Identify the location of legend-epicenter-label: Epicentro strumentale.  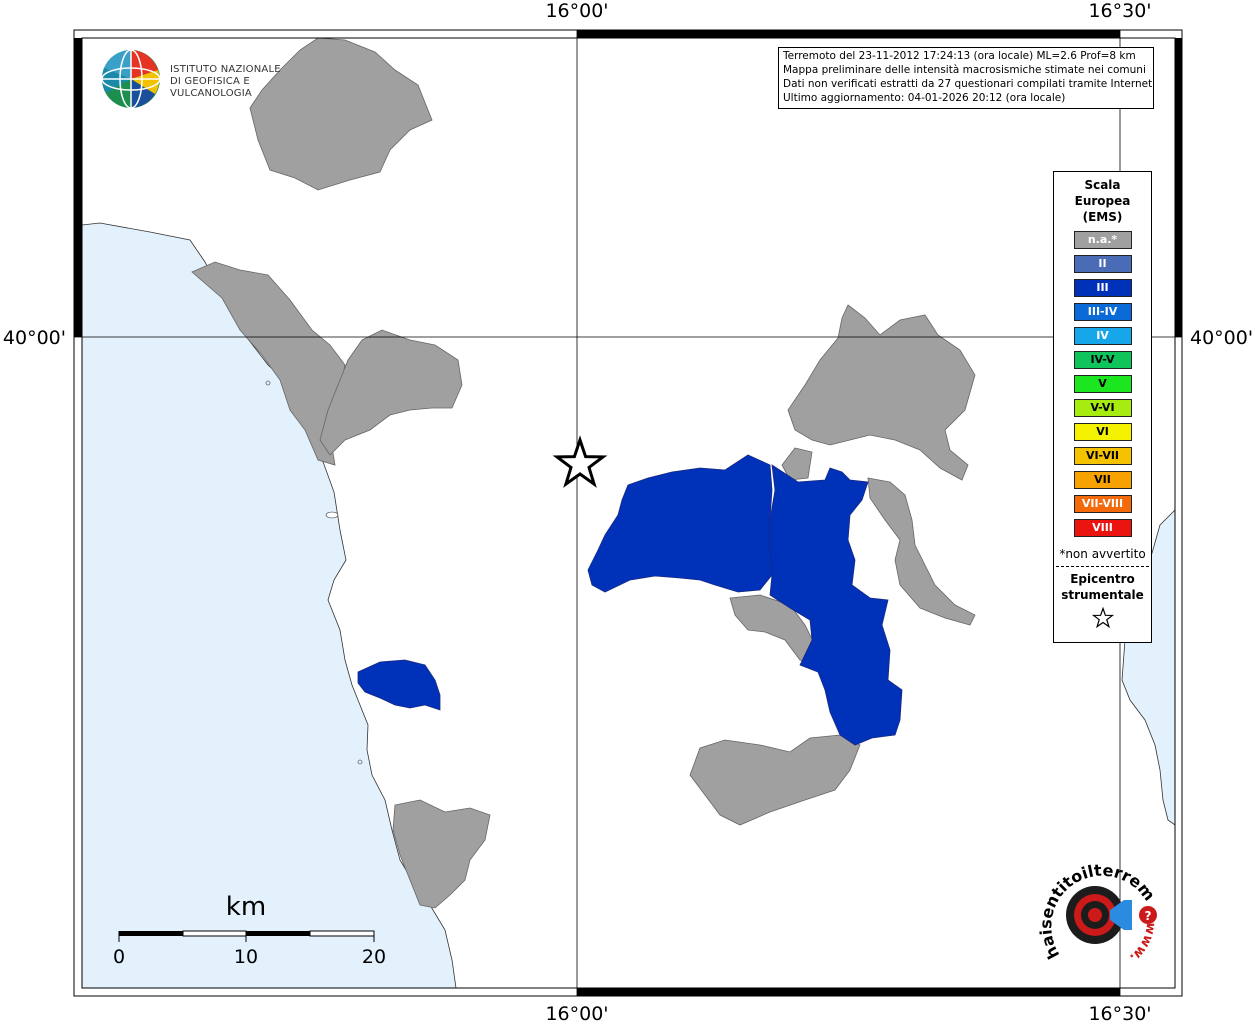
(1102, 587).